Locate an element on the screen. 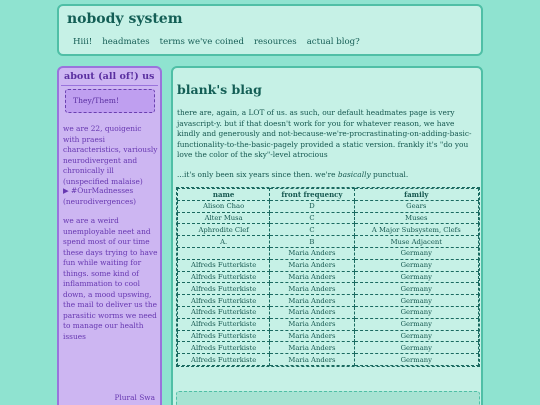  table-header-row: name front frequency family is located at coordinates (328, 194).